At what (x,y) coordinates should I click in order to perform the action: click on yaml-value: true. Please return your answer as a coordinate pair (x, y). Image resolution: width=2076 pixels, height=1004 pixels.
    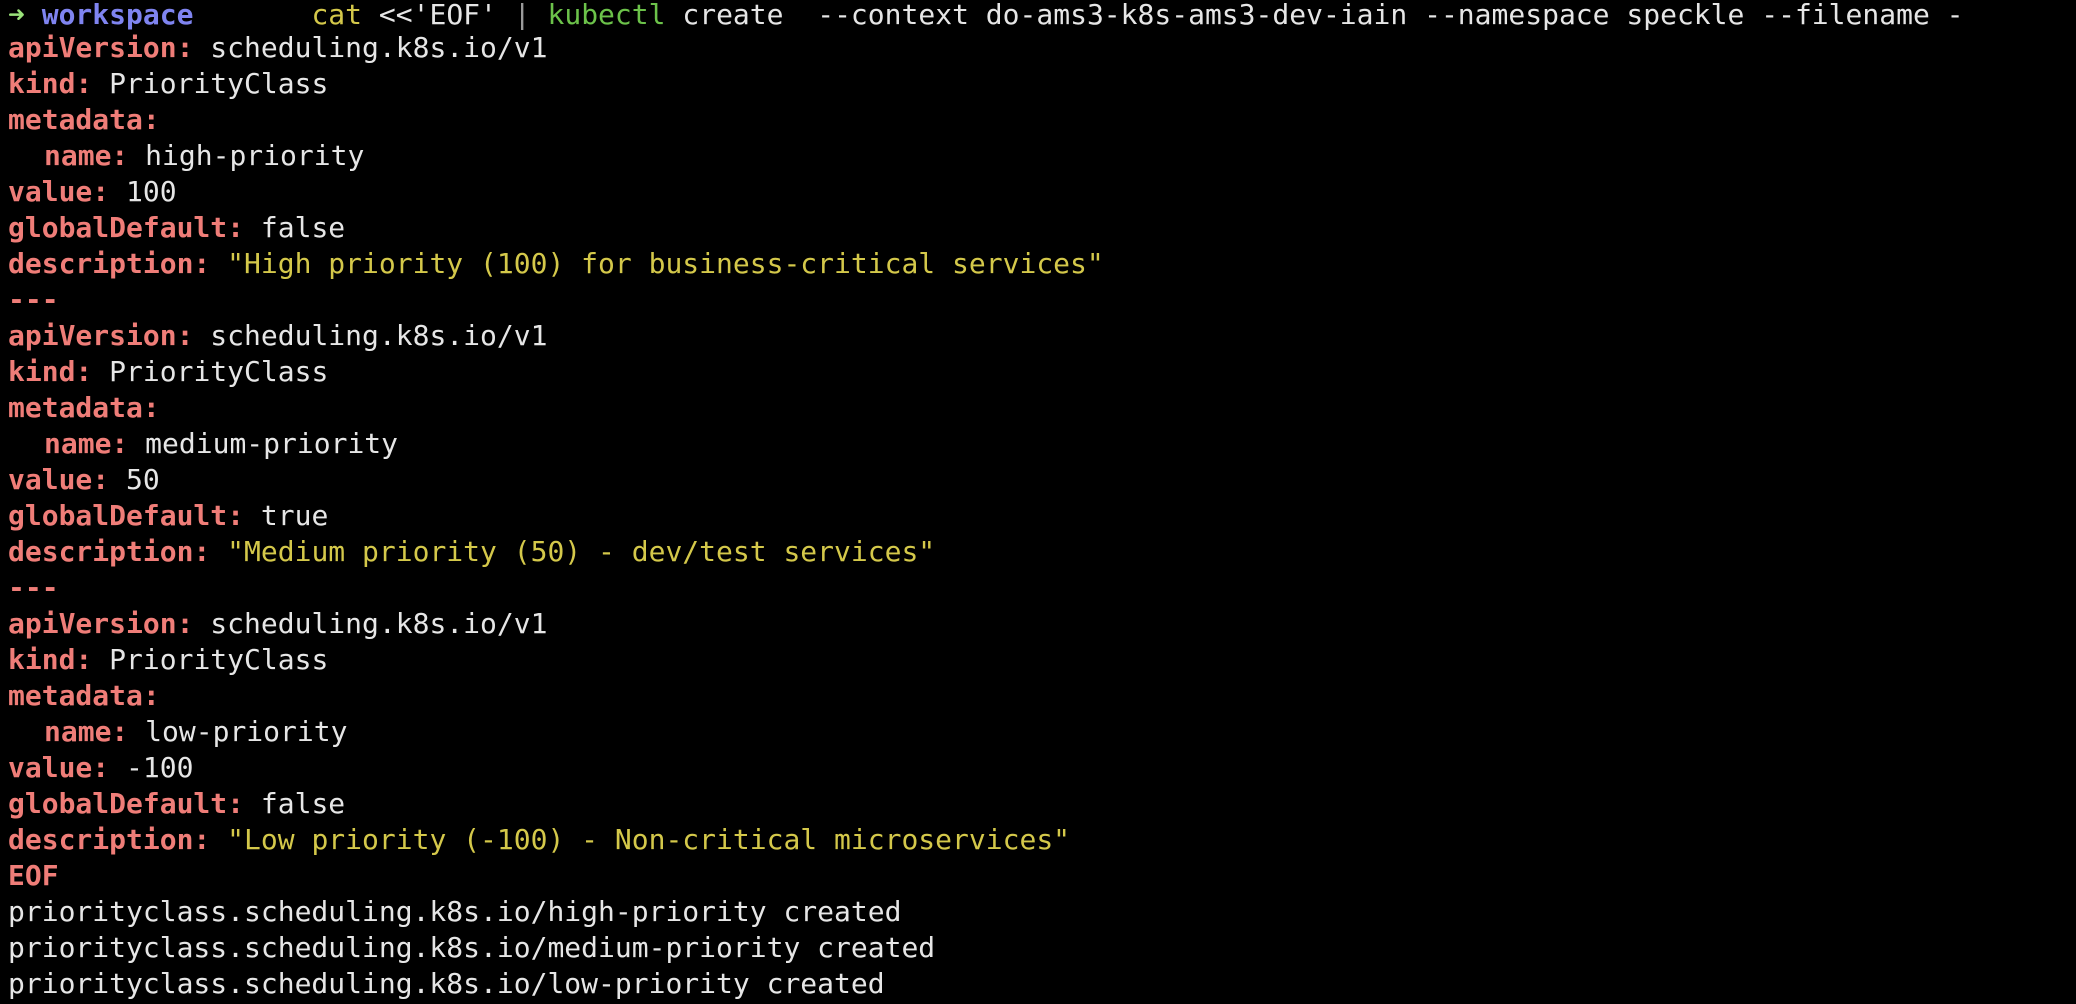
    Looking at the image, I should click on (294, 515).